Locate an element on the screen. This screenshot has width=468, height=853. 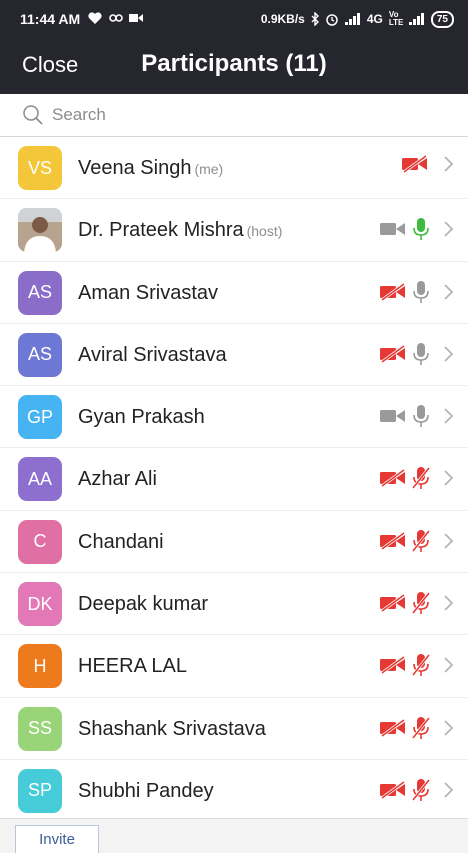
search-bar is located at coordinates (234, 115).